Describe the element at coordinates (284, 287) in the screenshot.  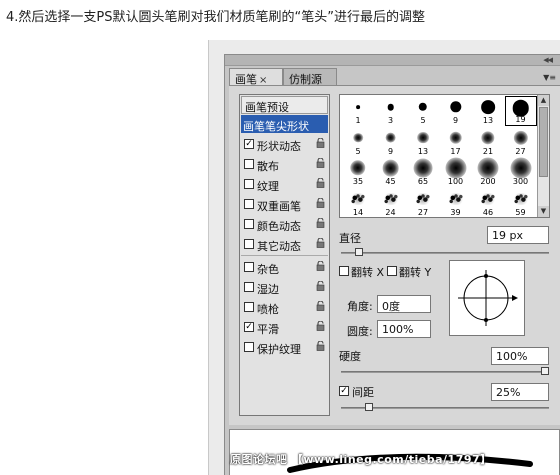
I see `brush-option-item: 湿边` at that location.